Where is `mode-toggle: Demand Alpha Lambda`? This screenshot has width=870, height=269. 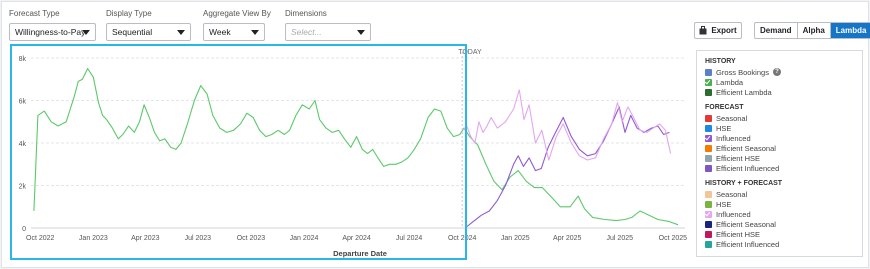 mode-toggle: Demand Alpha Lambda is located at coordinates (812, 30).